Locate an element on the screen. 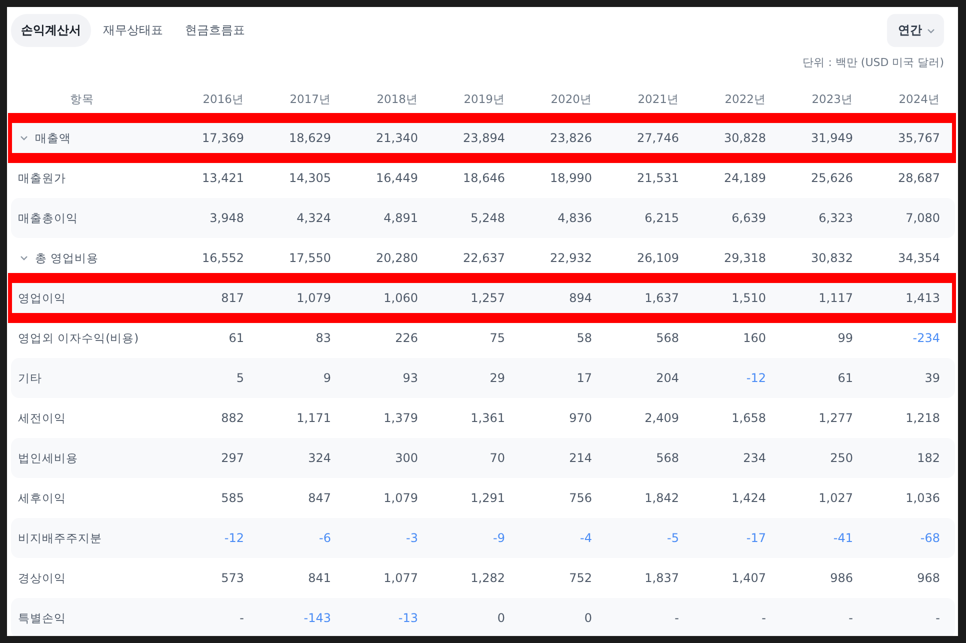 The height and width of the screenshot is (643, 966). table-cell-text: 25,626 is located at coordinates (831, 178).